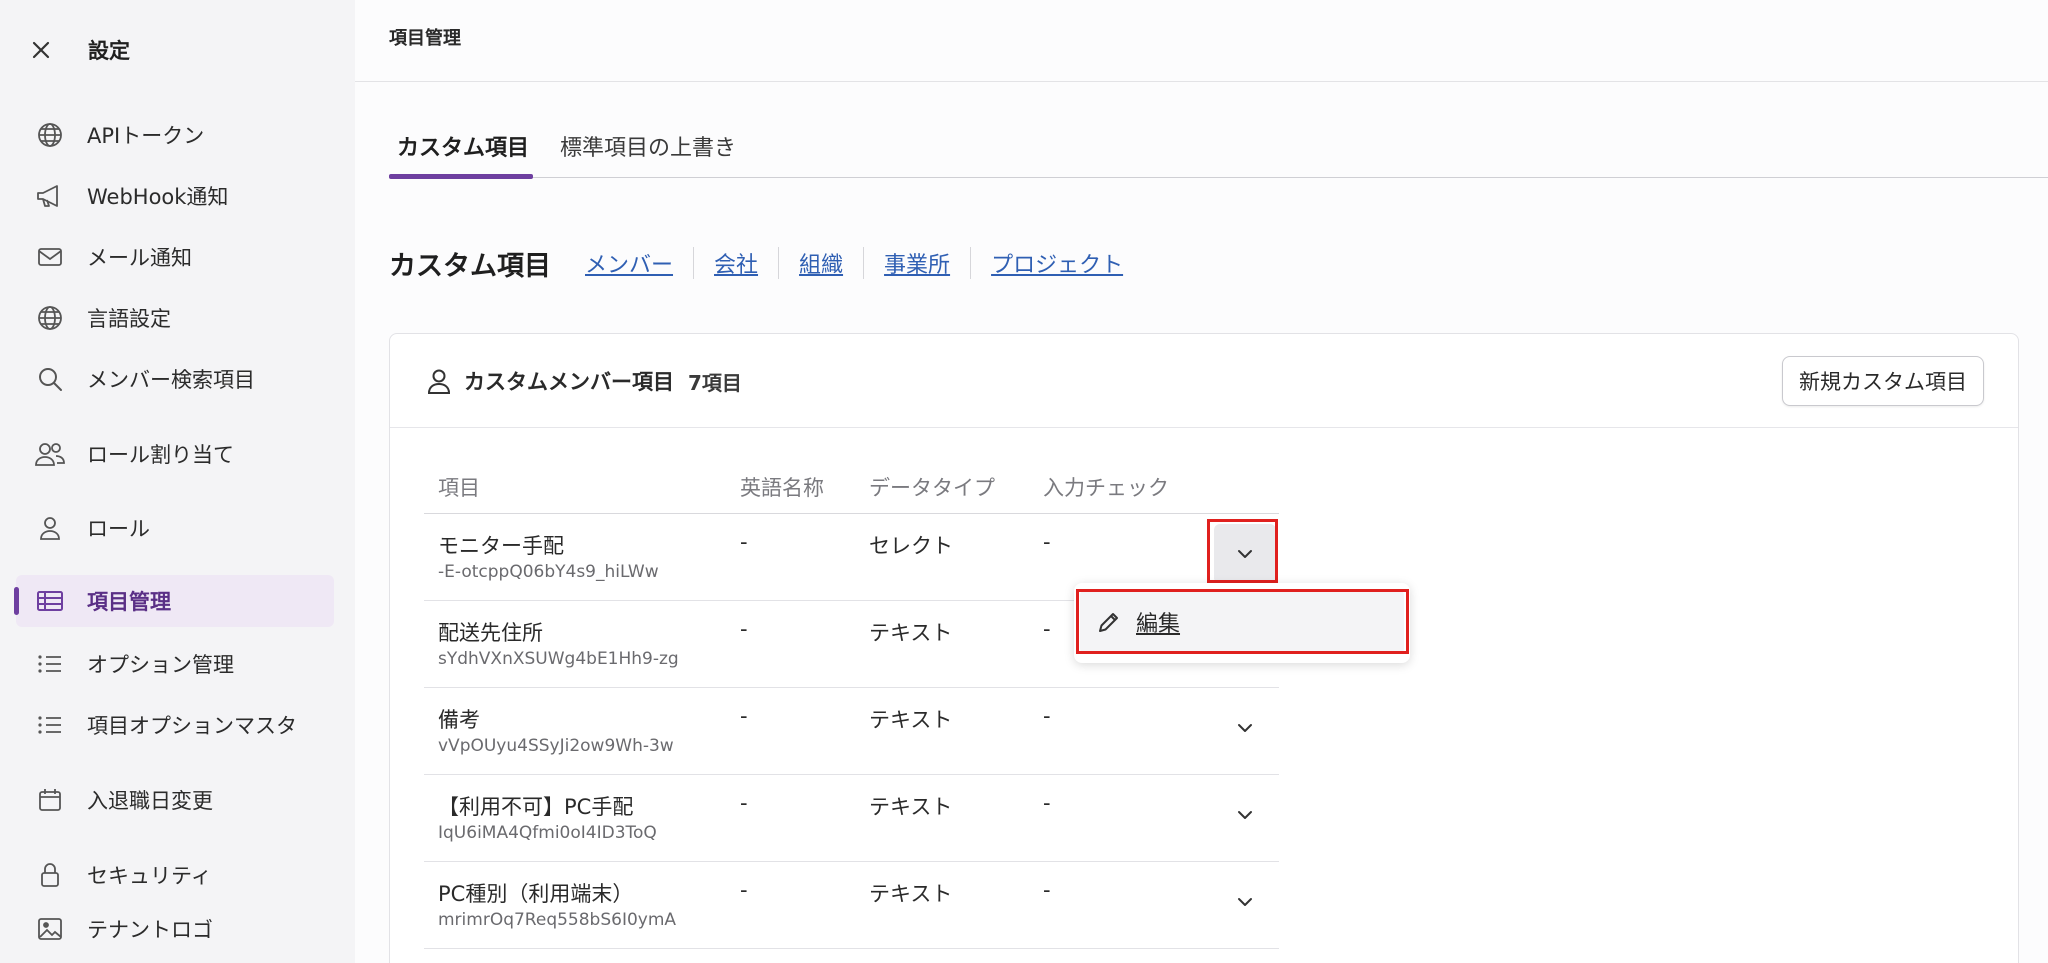  I want to click on edit-menu-item: 編集, so click(1242, 622).